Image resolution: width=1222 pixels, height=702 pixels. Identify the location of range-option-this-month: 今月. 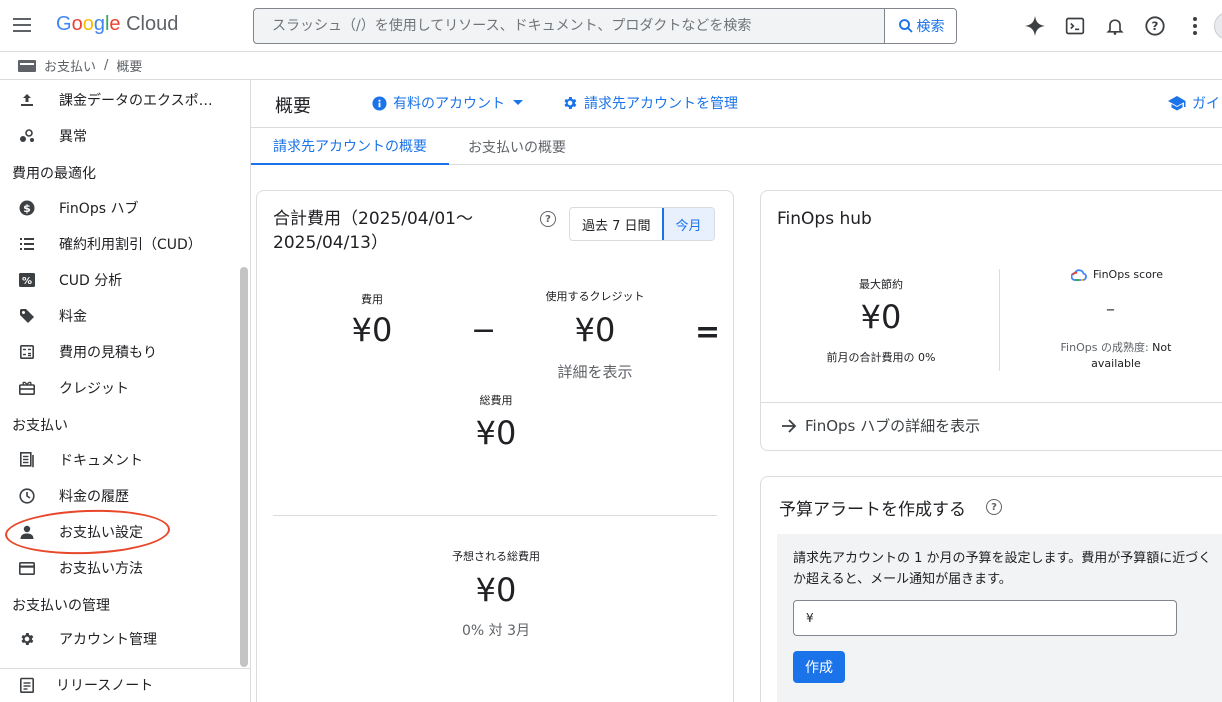
(687, 224).